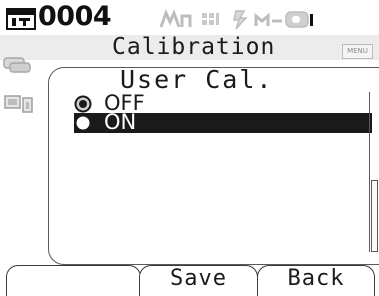 This screenshot has width=379, height=296. I want to click on save-button-label: Save, so click(198, 278).